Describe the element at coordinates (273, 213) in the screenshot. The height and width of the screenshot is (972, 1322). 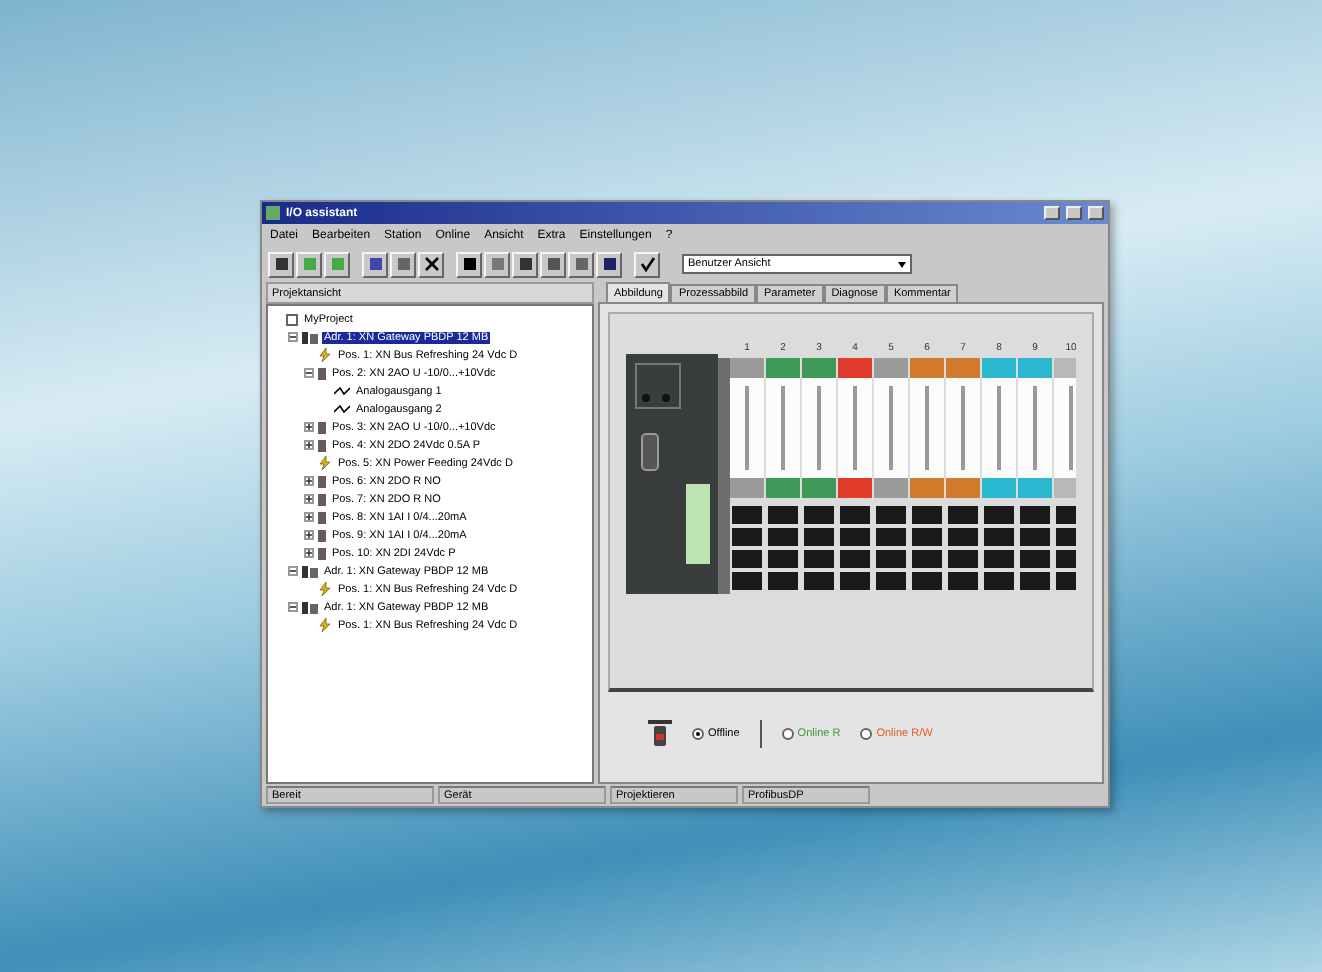
I see `app-icon` at that location.